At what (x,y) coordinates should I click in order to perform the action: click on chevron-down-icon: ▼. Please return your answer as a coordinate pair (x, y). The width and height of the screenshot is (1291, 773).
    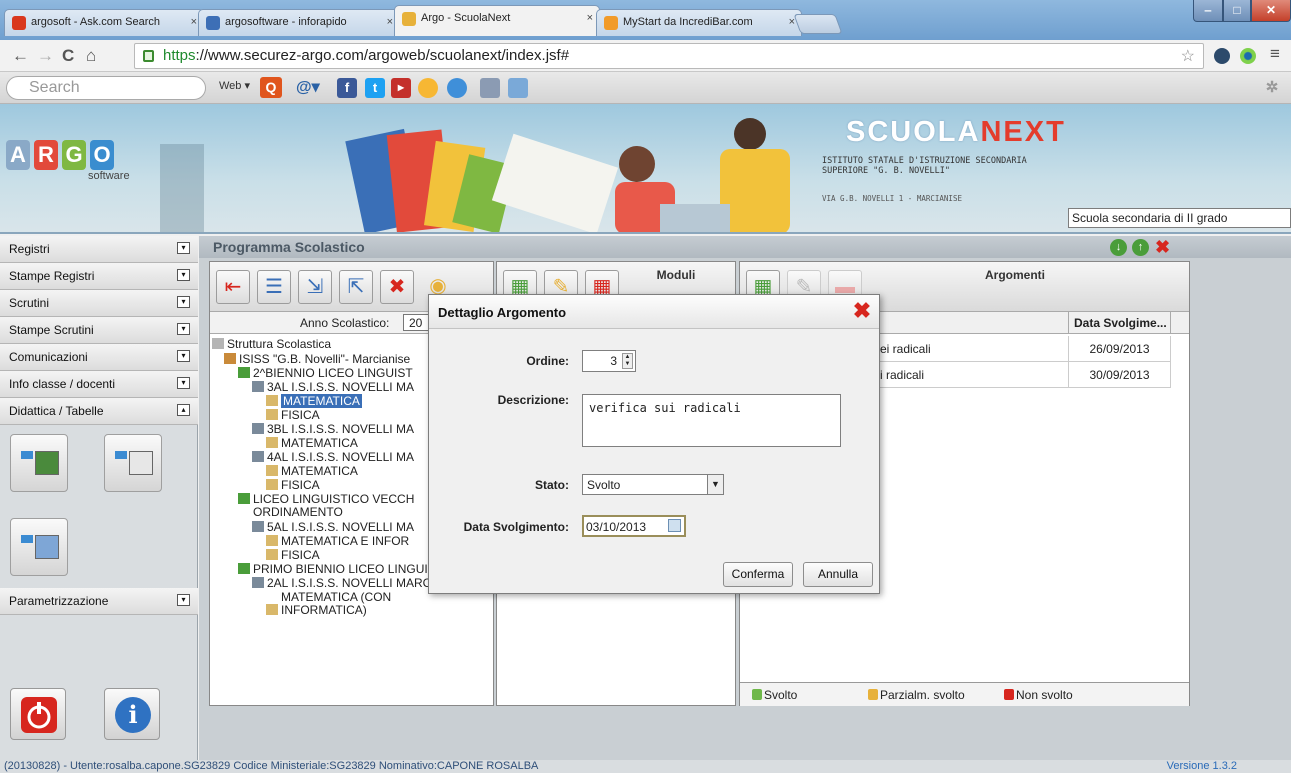
    Looking at the image, I should click on (715, 484).